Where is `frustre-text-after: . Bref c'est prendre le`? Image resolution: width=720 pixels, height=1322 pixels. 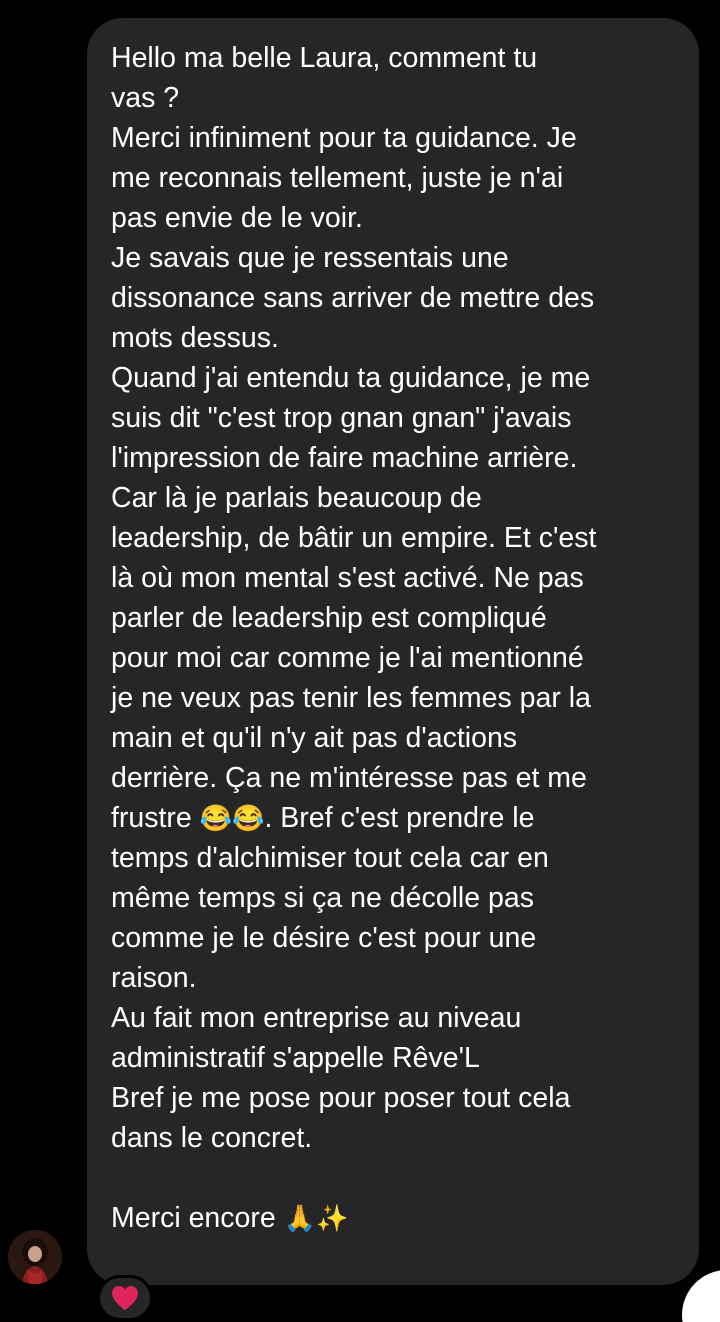 frustre-text-after: . Bref c'est prendre le is located at coordinates (399, 818).